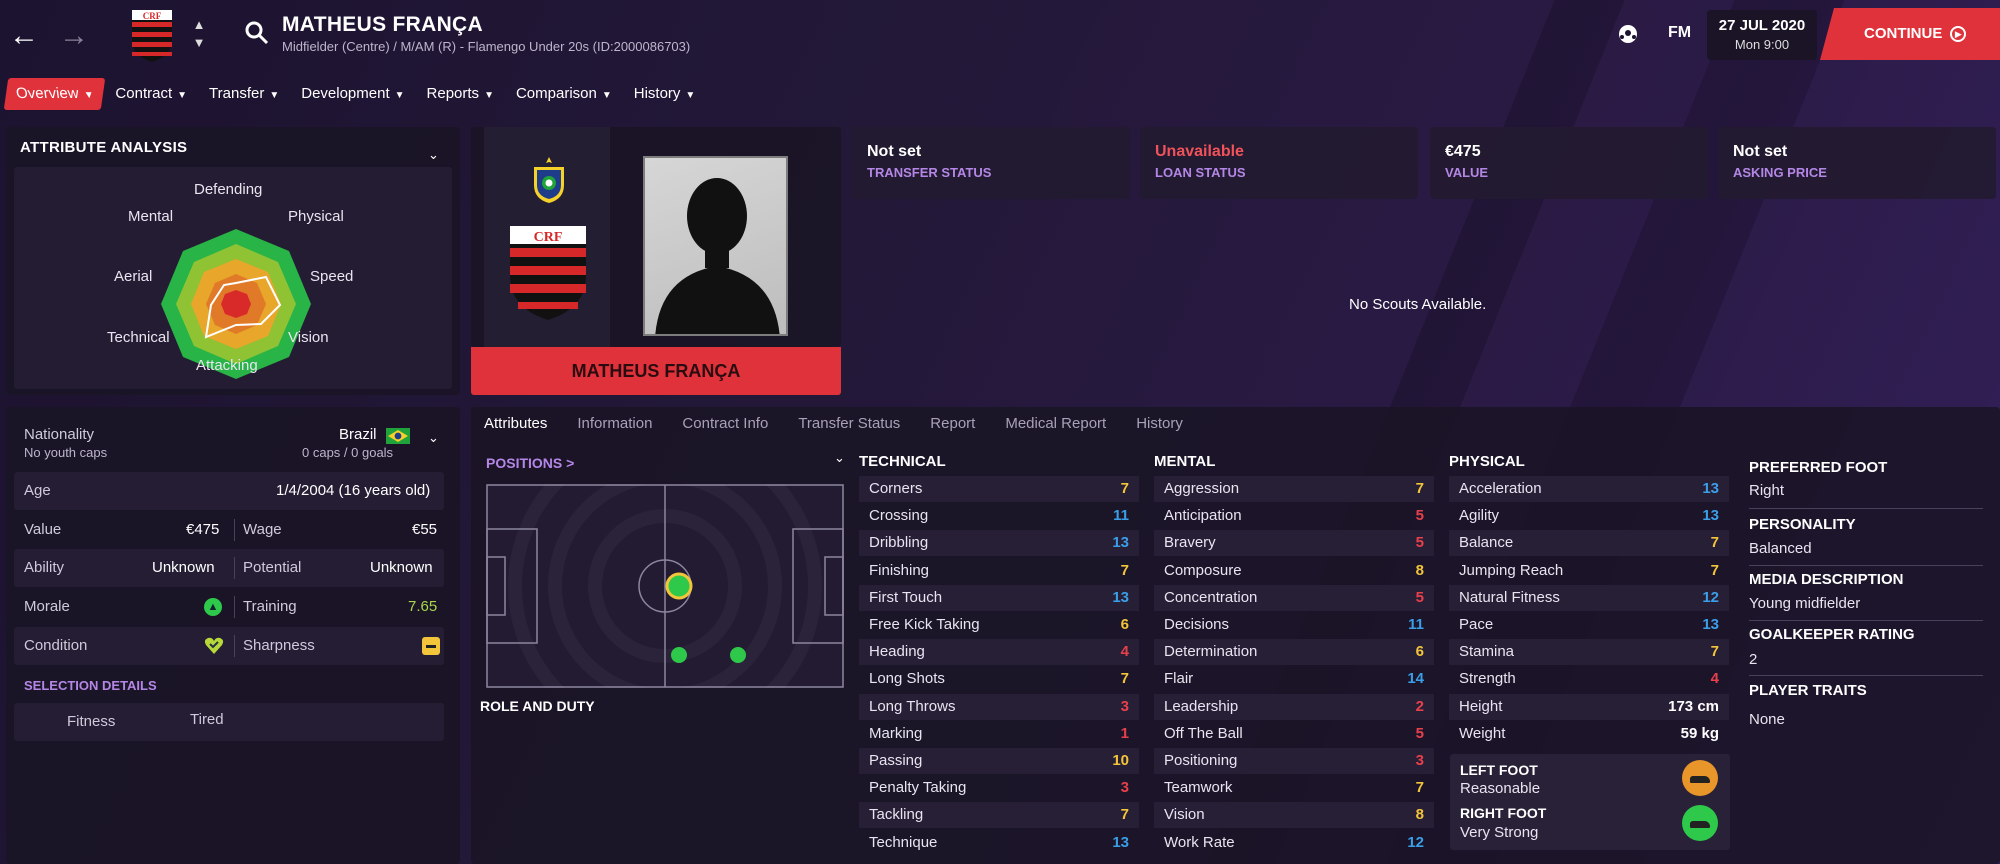 The image size is (2000, 864). I want to click on radar-label-attacking: Attacking, so click(227, 365).